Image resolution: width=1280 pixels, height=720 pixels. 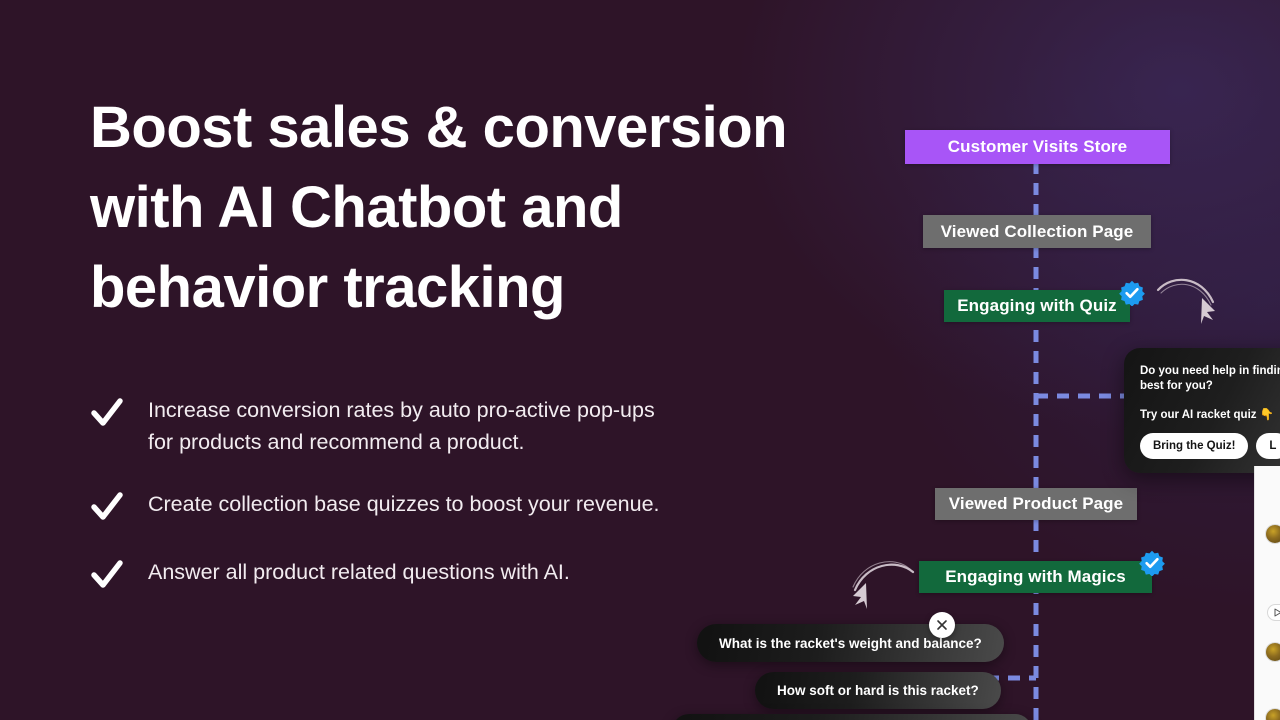 I want to click on chat-bubble-close-button, so click(x=942, y=625).